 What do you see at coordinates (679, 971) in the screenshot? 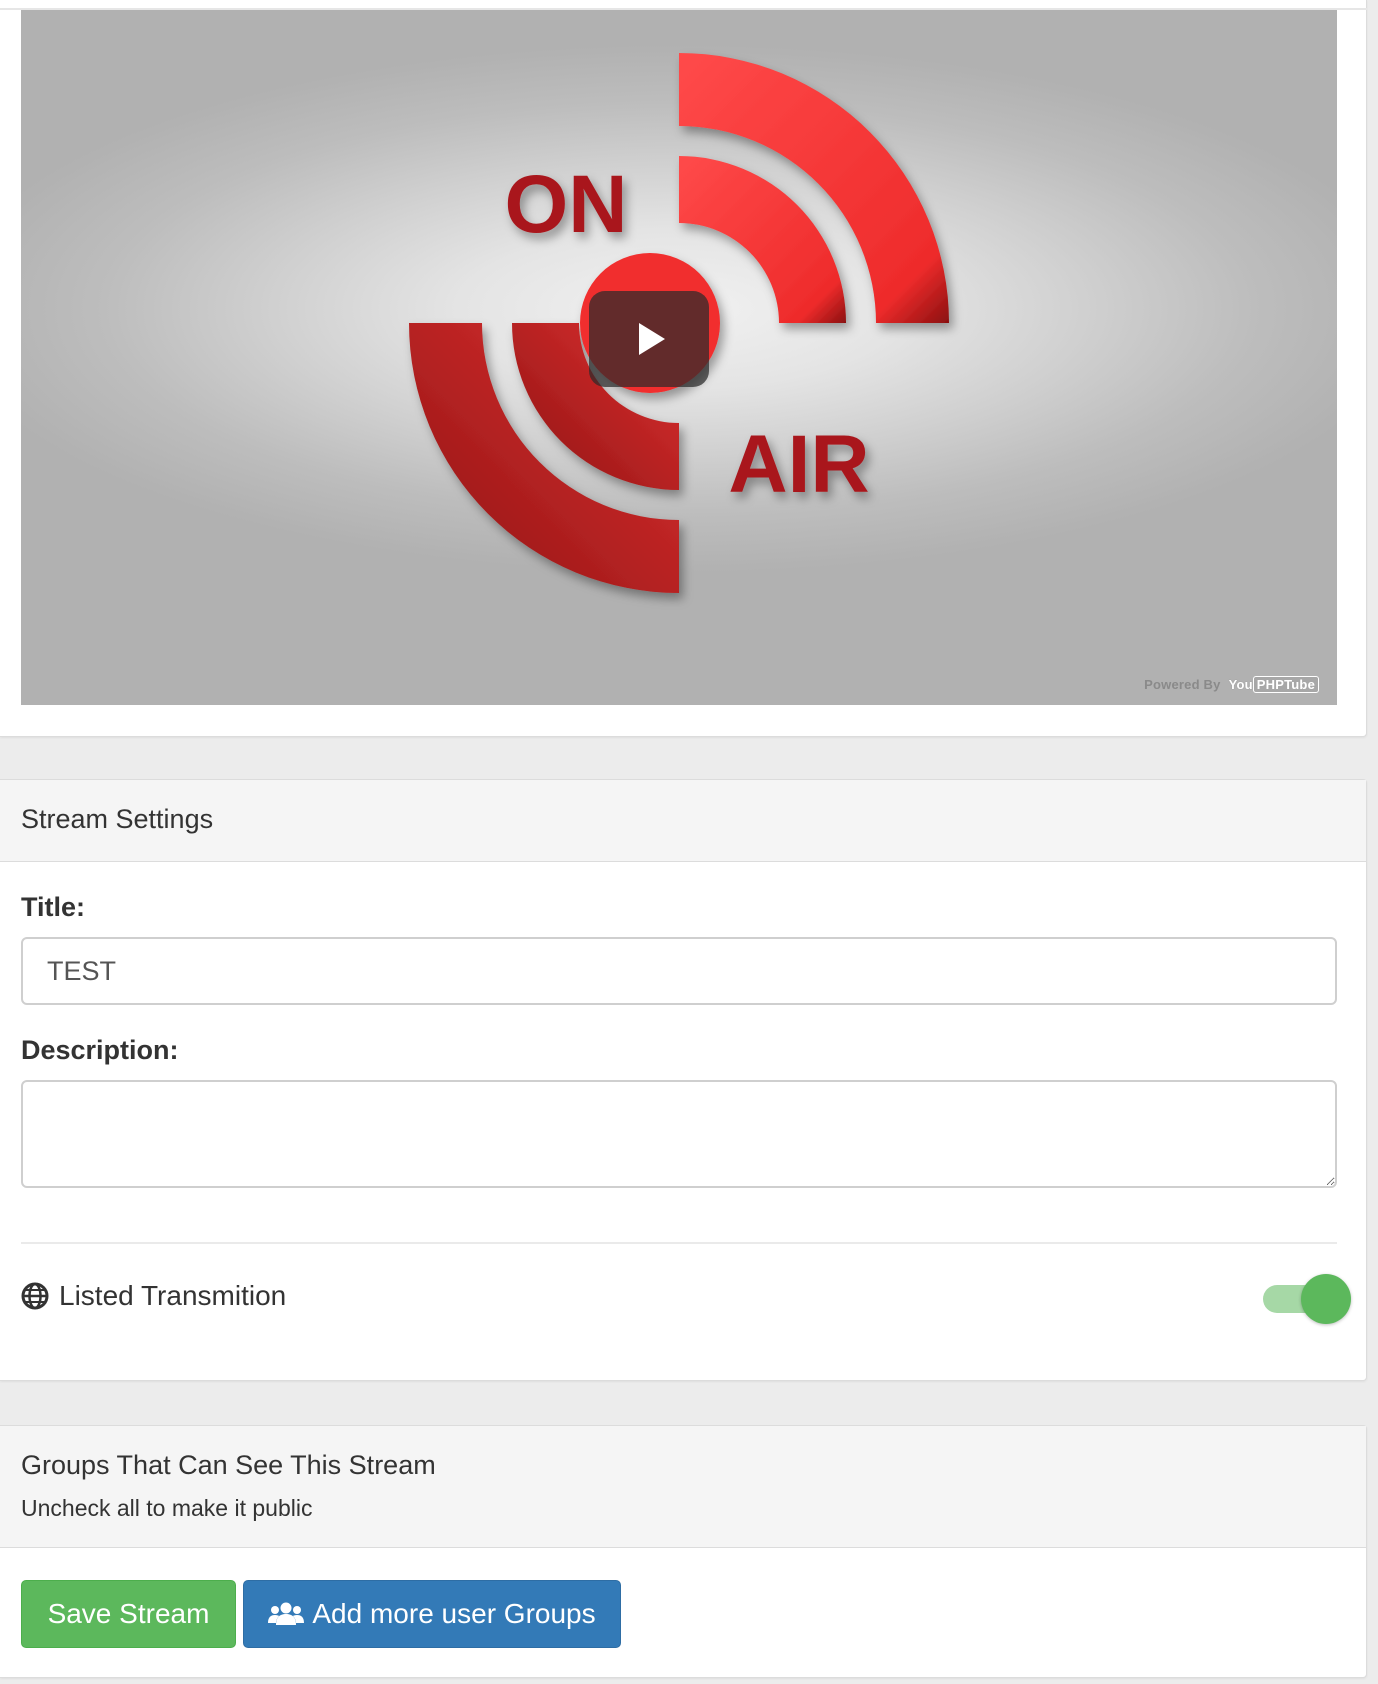
I see `title-input` at bounding box center [679, 971].